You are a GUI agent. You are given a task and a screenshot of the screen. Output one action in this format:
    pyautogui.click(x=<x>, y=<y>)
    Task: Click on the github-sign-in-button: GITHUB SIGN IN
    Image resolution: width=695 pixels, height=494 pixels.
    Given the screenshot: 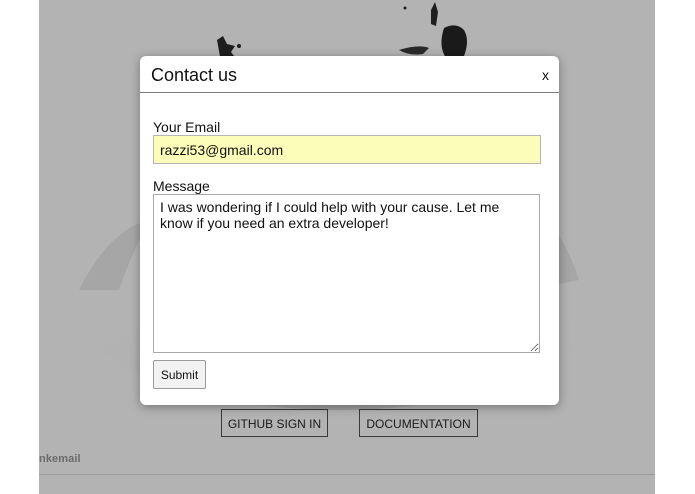 What is the action you would take?
    pyautogui.click(x=274, y=423)
    